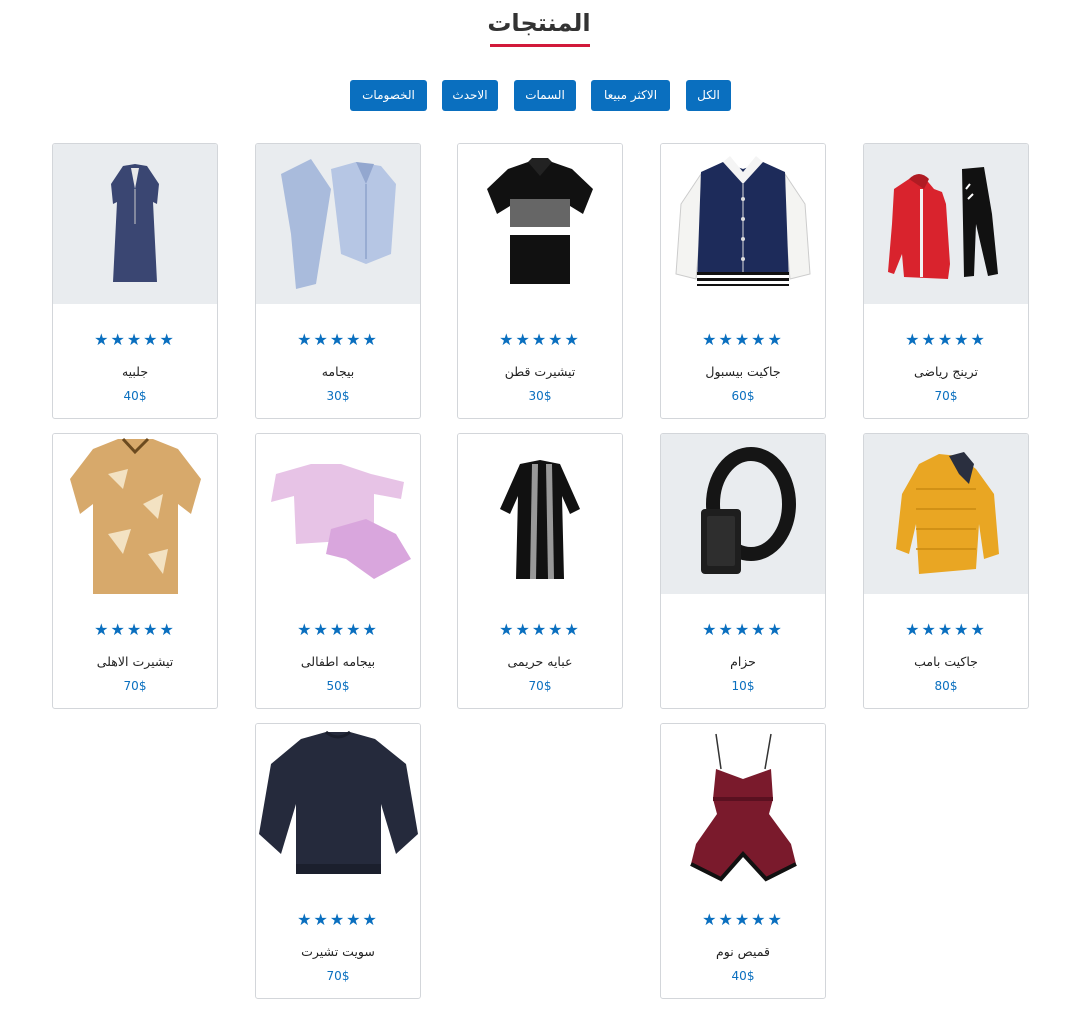  What do you see at coordinates (539, 23) in the screenshot?
I see `page-title: المنتجات` at bounding box center [539, 23].